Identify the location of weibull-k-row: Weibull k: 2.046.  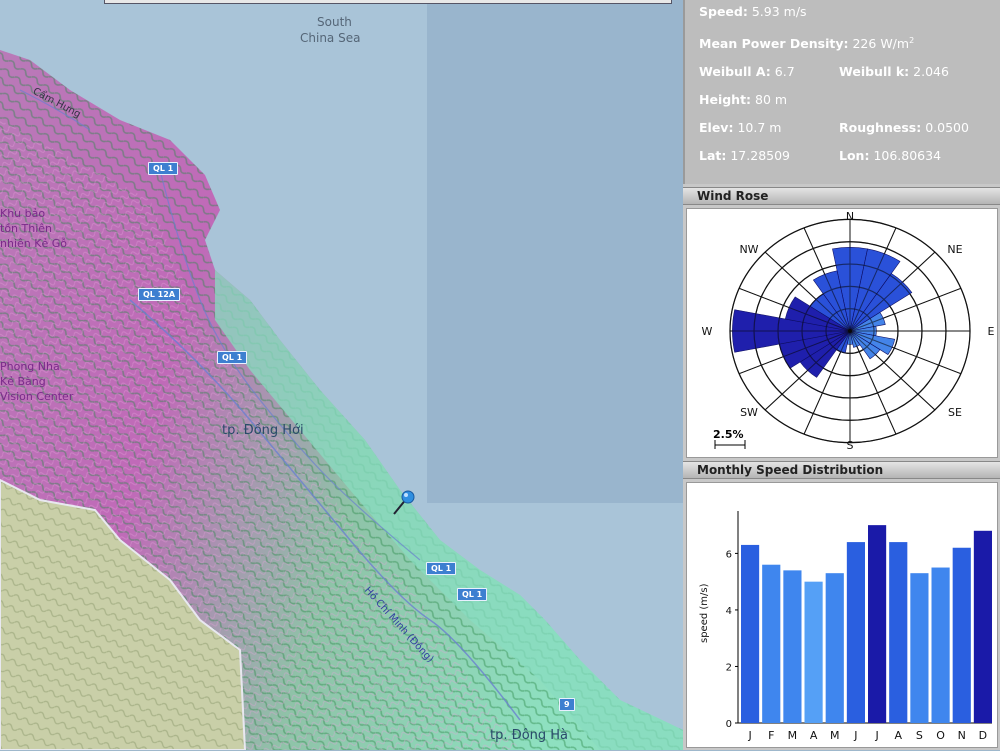
(894, 71).